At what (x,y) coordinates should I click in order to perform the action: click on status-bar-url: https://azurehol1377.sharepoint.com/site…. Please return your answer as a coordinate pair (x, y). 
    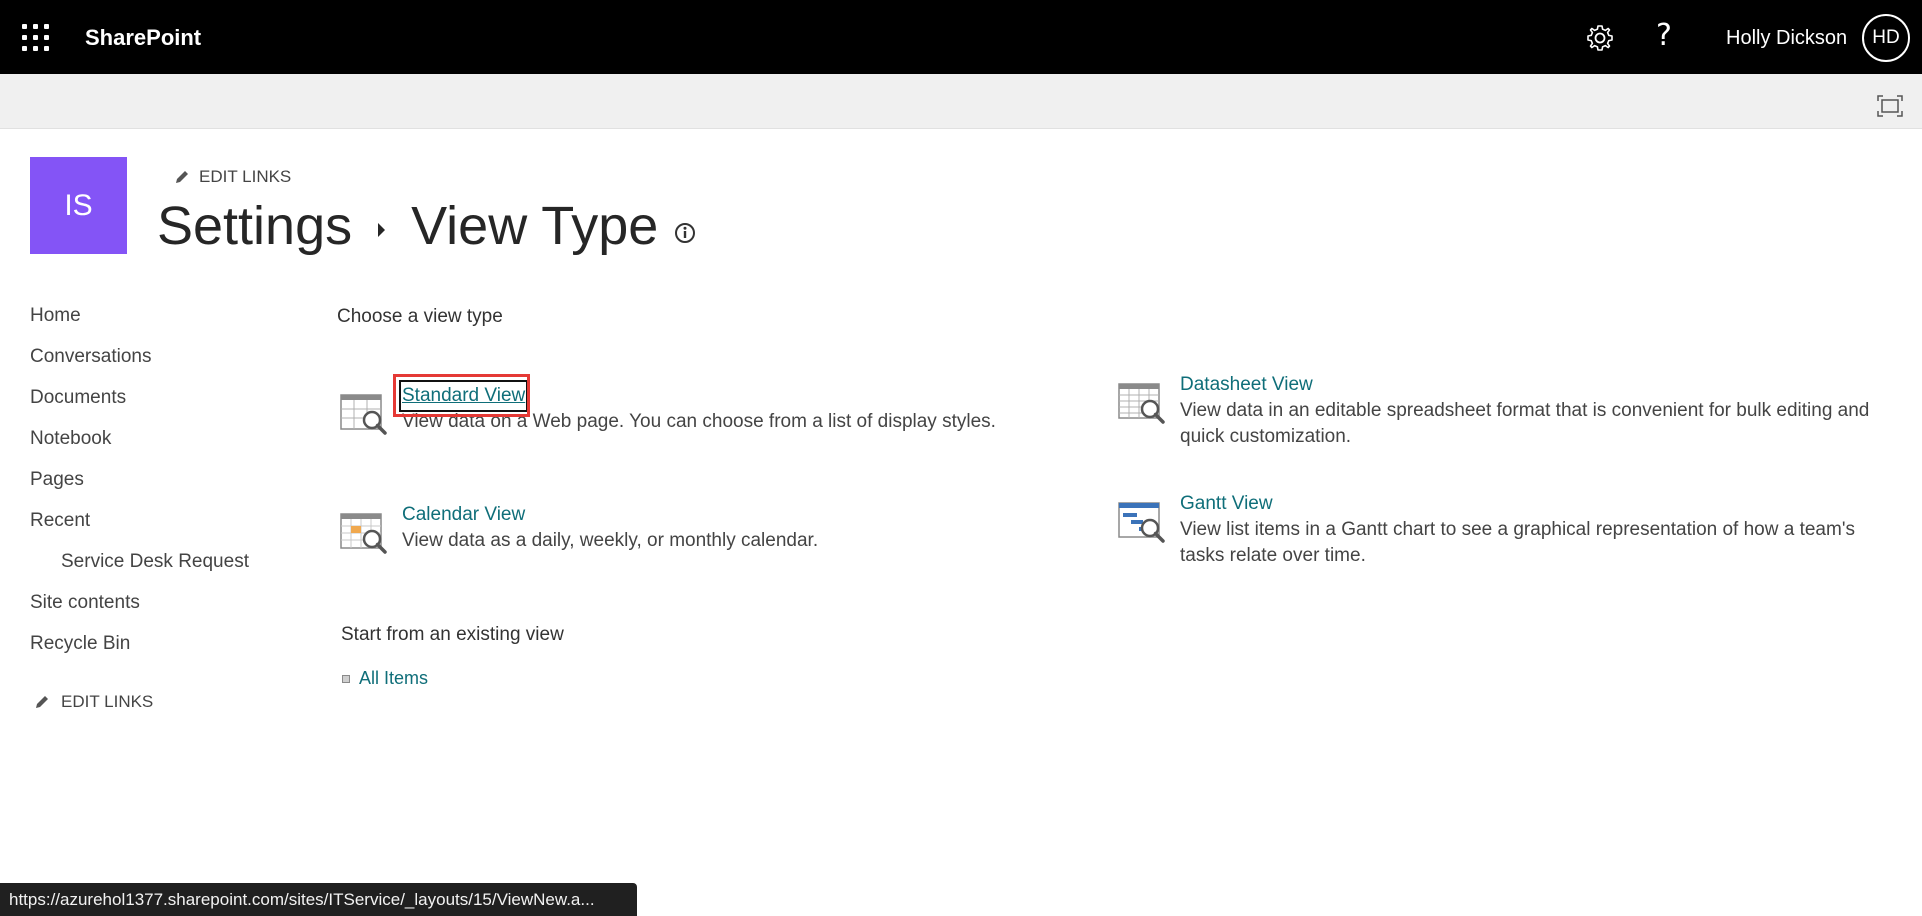
    Looking at the image, I should click on (318, 899).